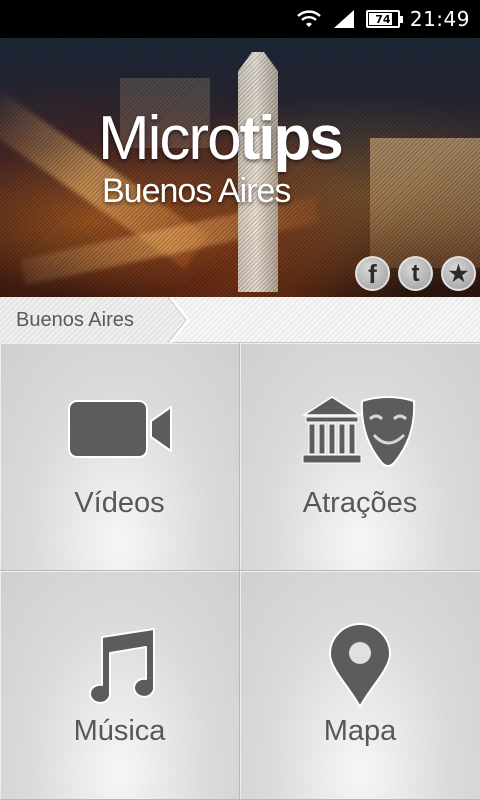 The height and width of the screenshot is (800, 480). I want to click on tile-music: Música, so click(120, 685).